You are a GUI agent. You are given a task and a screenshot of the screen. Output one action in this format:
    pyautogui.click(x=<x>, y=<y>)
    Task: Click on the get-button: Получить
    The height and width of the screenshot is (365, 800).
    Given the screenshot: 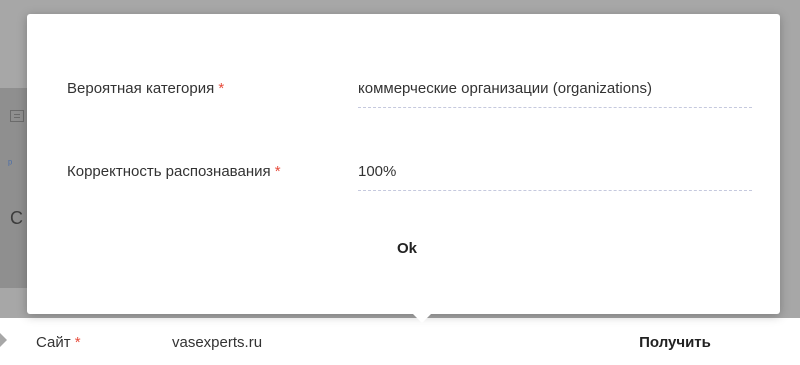 What is the action you would take?
    pyautogui.click(x=675, y=343)
    